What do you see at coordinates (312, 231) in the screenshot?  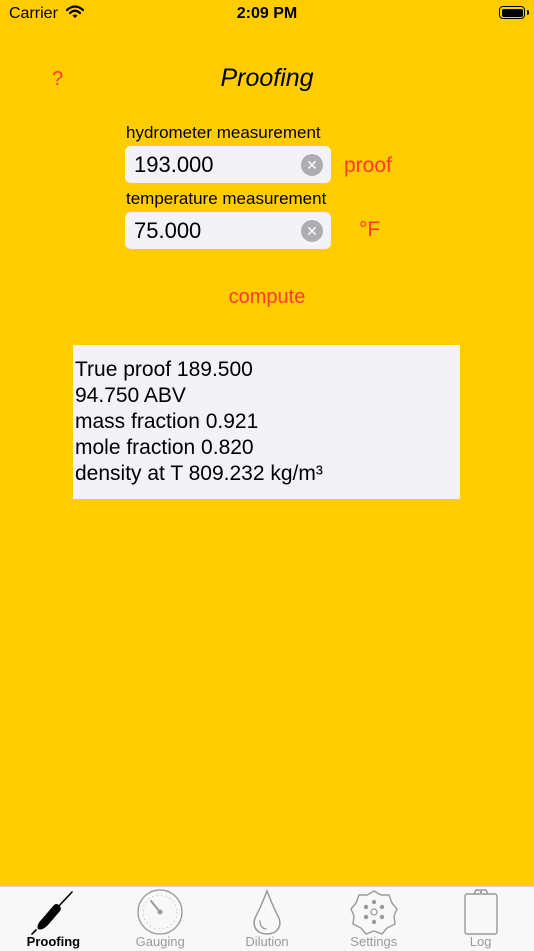 I see `clear-temperature-icon: ✕` at bounding box center [312, 231].